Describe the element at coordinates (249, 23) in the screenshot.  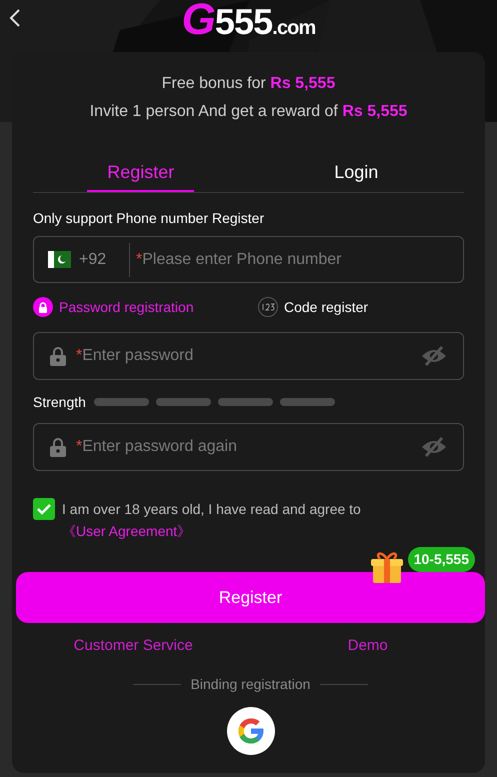
I see `logo: G555.com` at that location.